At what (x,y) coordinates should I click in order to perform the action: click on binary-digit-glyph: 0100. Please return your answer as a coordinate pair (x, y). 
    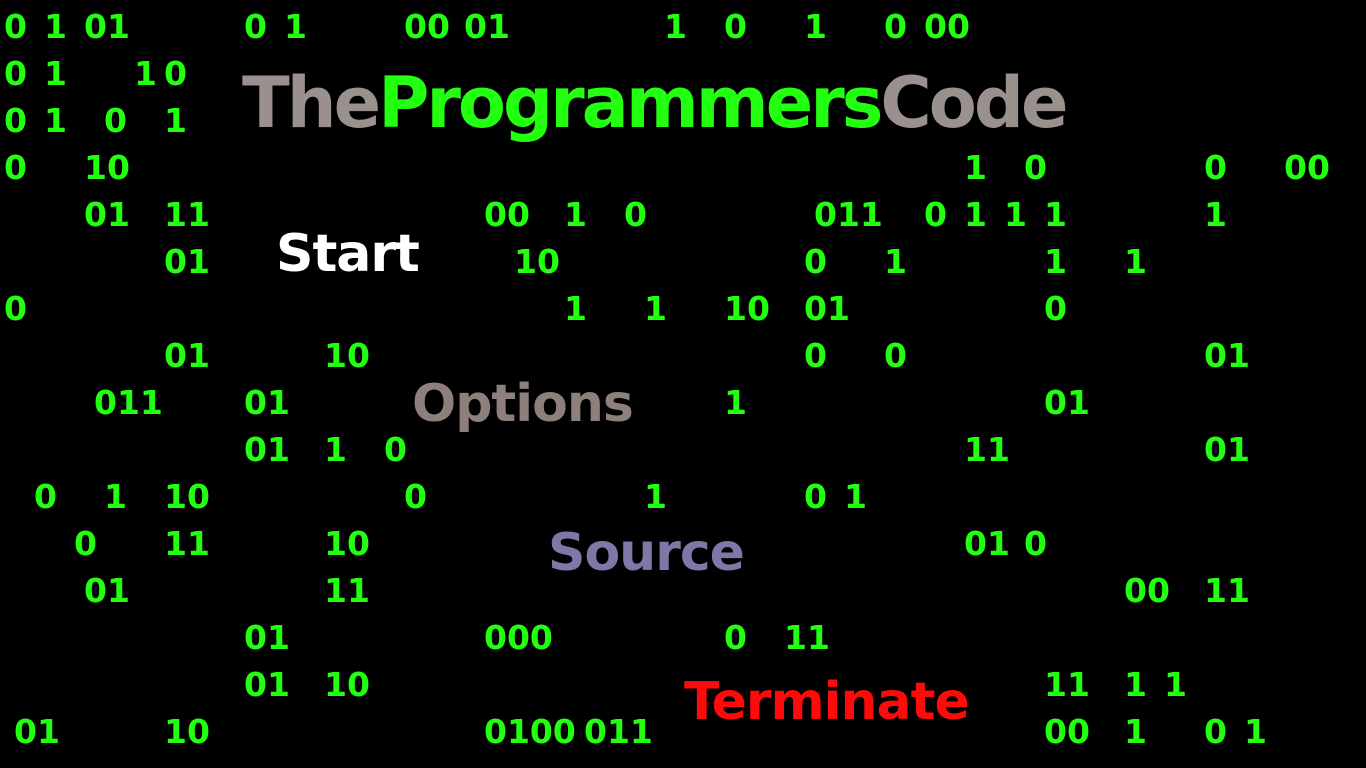
    Looking at the image, I should click on (530, 731).